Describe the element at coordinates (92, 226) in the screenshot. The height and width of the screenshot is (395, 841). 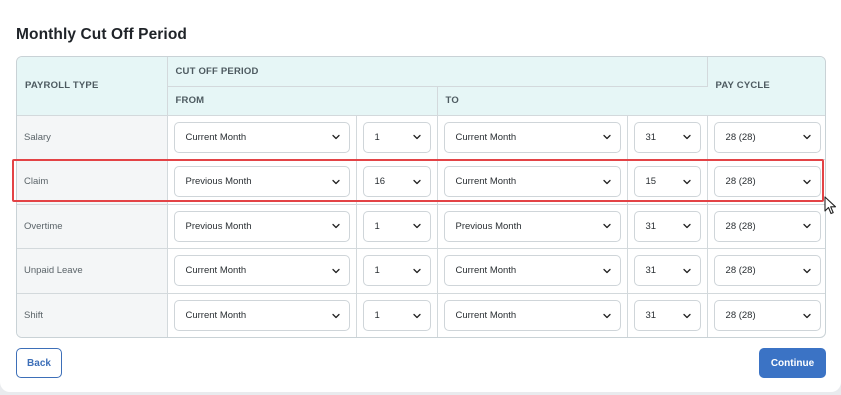
I see `payroll-type-label: Overtime` at that location.